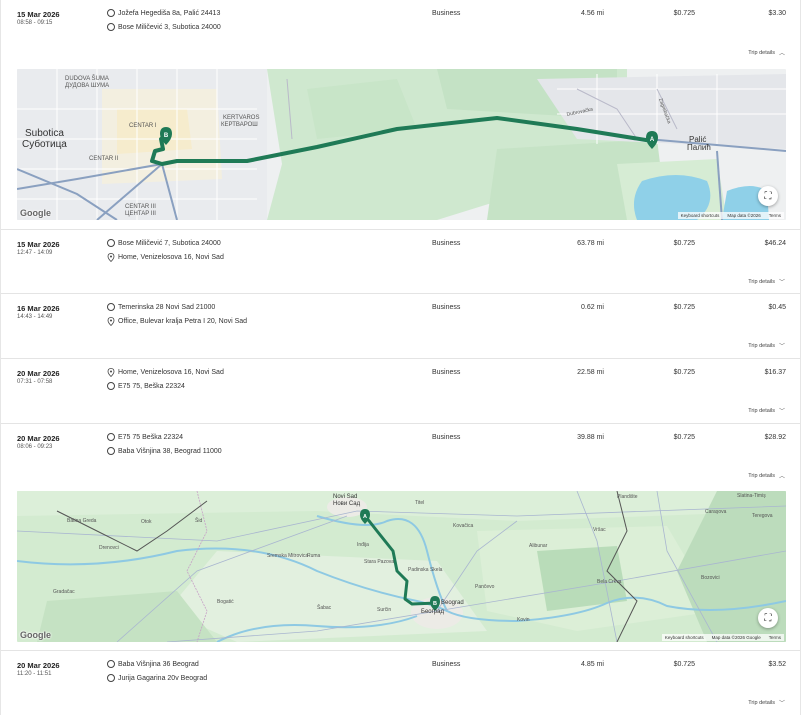 The height and width of the screenshot is (715, 801). What do you see at coordinates (345, 497) in the screenshot?
I see `map-label: Novi Sad` at bounding box center [345, 497].